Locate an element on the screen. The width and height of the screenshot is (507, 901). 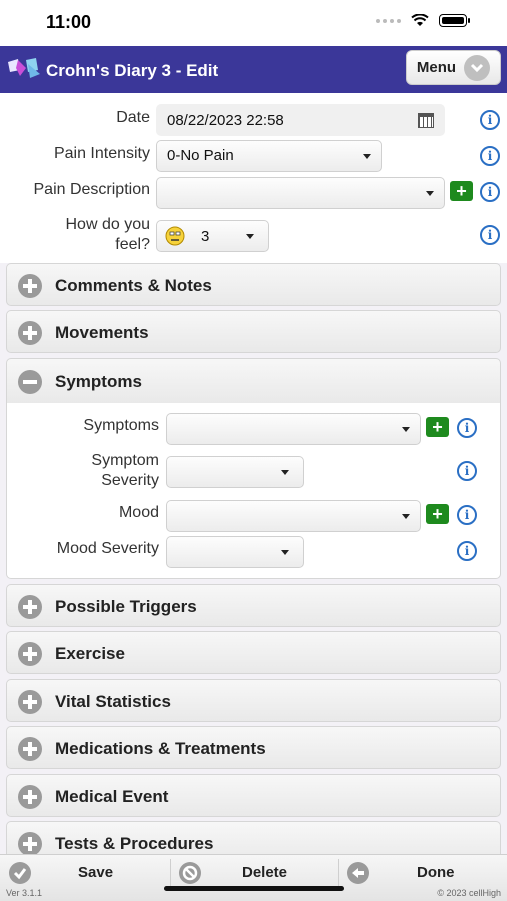
mood-severity-select is located at coordinates (235, 552).